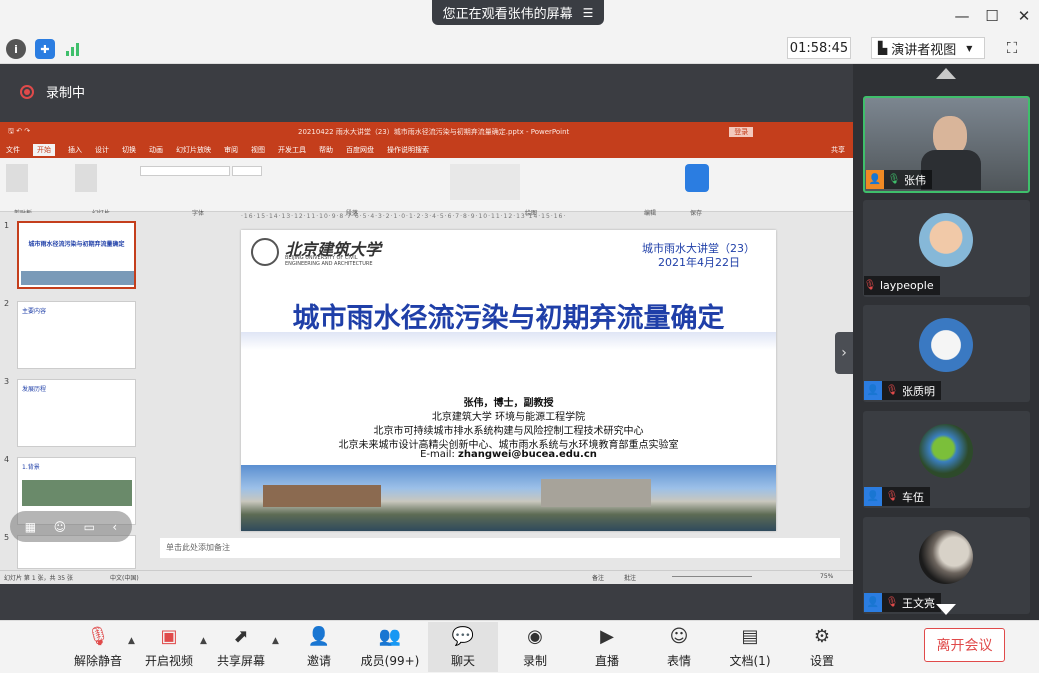  What do you see at coordinates (193, 150) in the screenshot?
I see `ppt-tab: 幻灯片放映` at bounding box center [193, 150].